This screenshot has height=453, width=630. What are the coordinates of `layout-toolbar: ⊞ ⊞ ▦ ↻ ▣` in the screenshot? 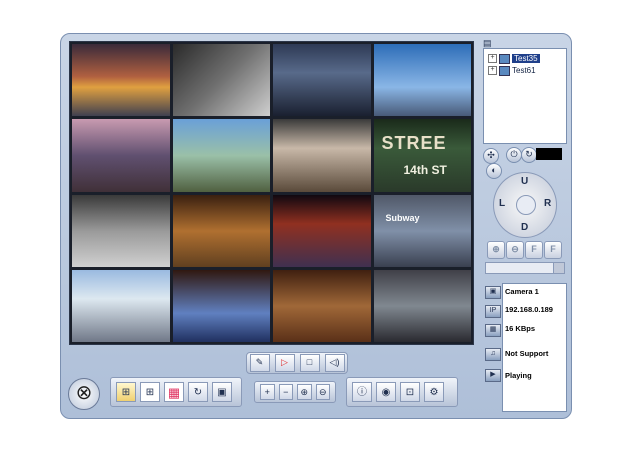 It's located at (176, 392).